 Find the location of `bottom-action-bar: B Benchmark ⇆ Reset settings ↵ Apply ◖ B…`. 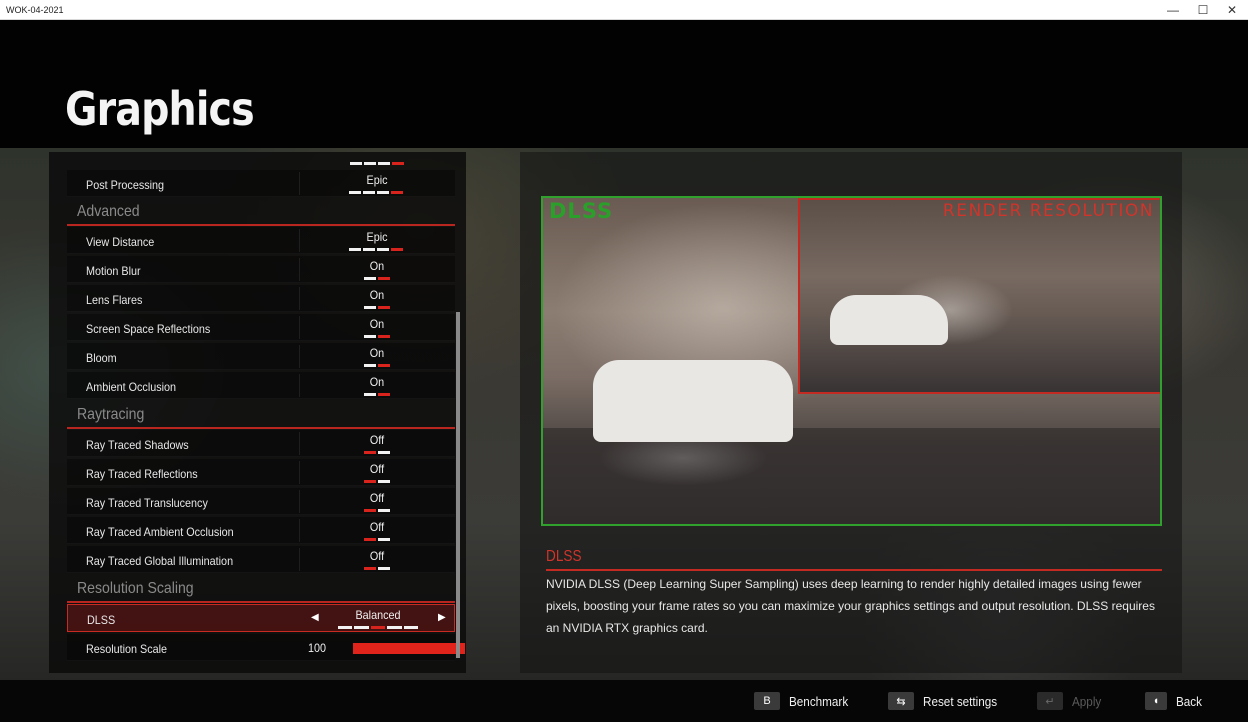

bottom-action-bar: B Benchmark ⇆ Reset settings ↵ Apply ◖ B… is located at coordinates (624, 701).